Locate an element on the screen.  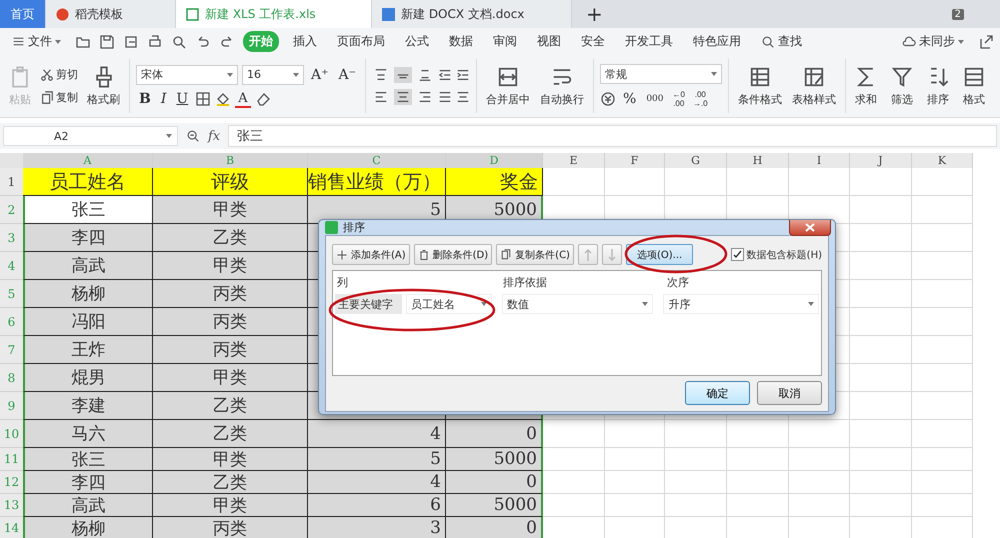
filter-button: 筛选 is located at coordinates (902, 86).